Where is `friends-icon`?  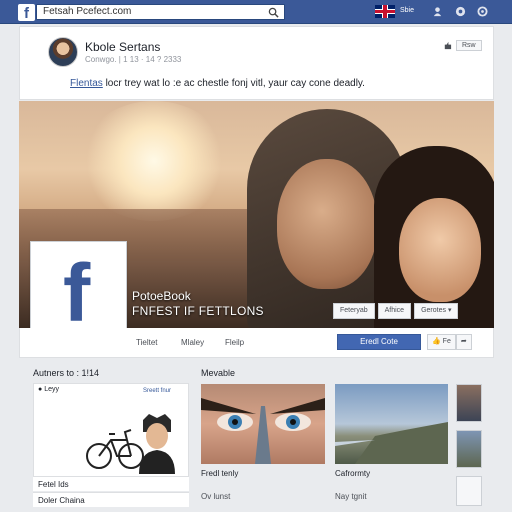
friends-icon is located at coordinates (437, 11).